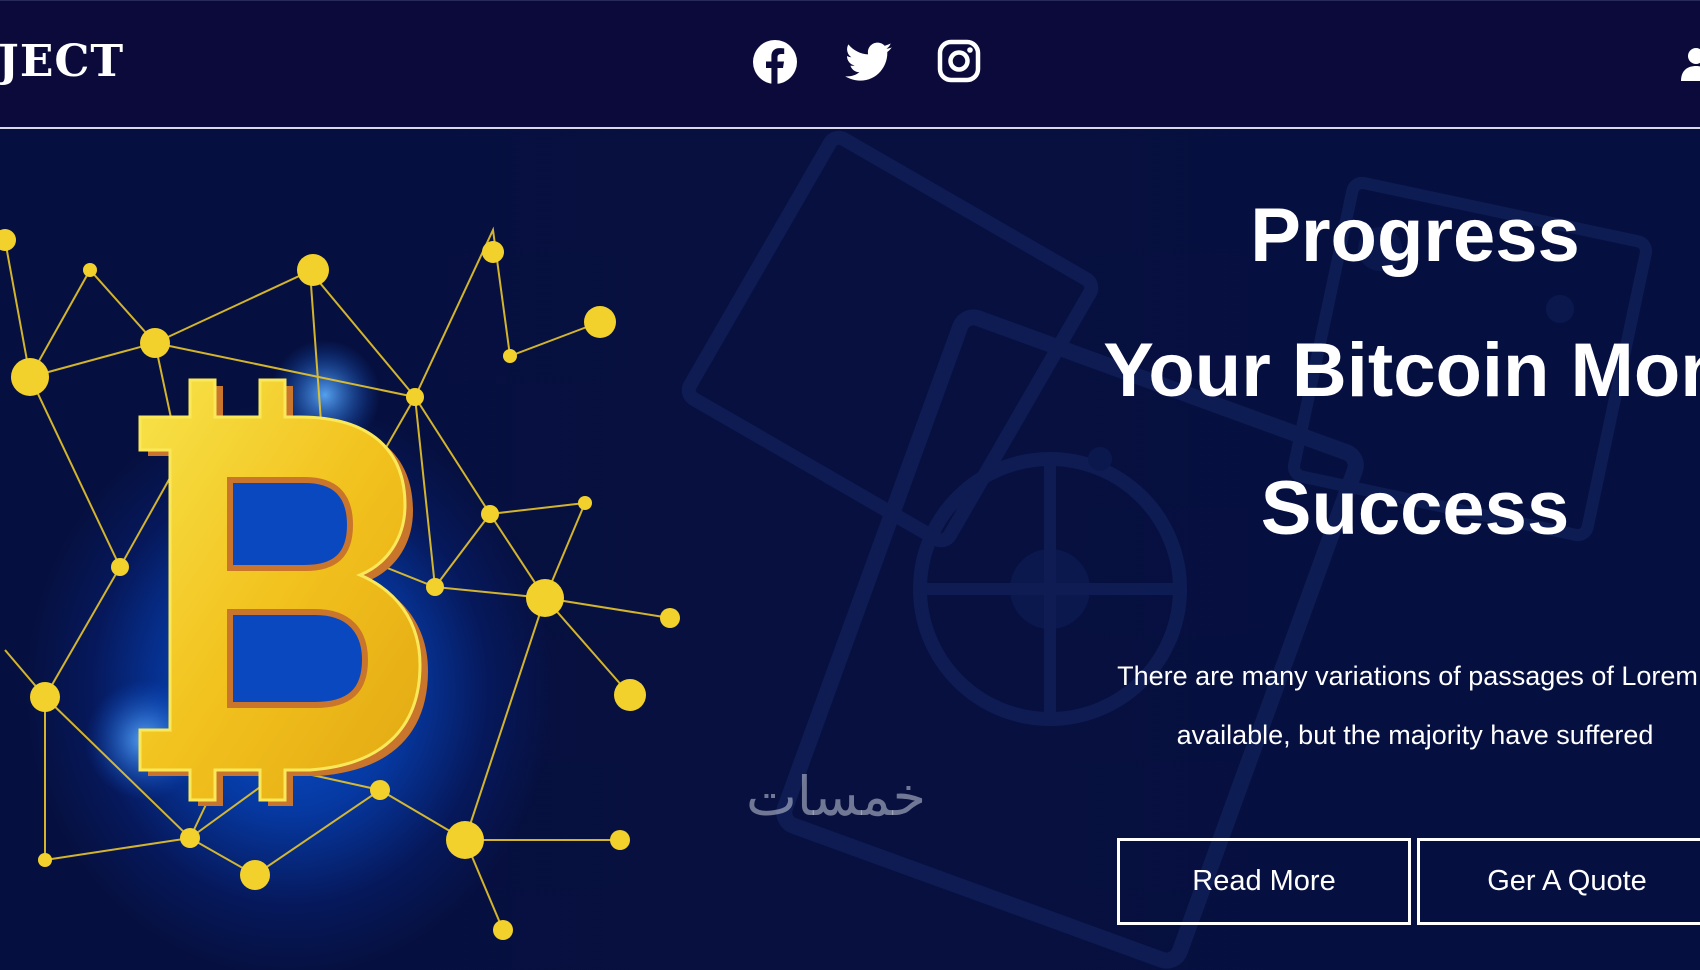 This screenshot has width=1700, height=970. I want to click on user-icon, so click(1689, 63).